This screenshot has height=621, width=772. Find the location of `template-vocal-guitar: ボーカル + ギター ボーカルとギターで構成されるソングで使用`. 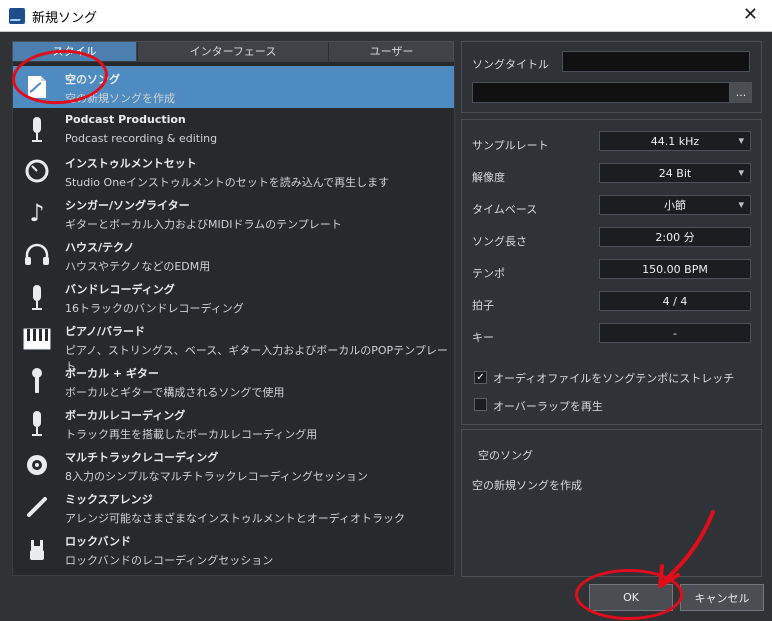

template-vocal-guitar: ボーカル + ギター ボーカルとギターで構成されるソングで使用 is located at coordinates (233, 381).